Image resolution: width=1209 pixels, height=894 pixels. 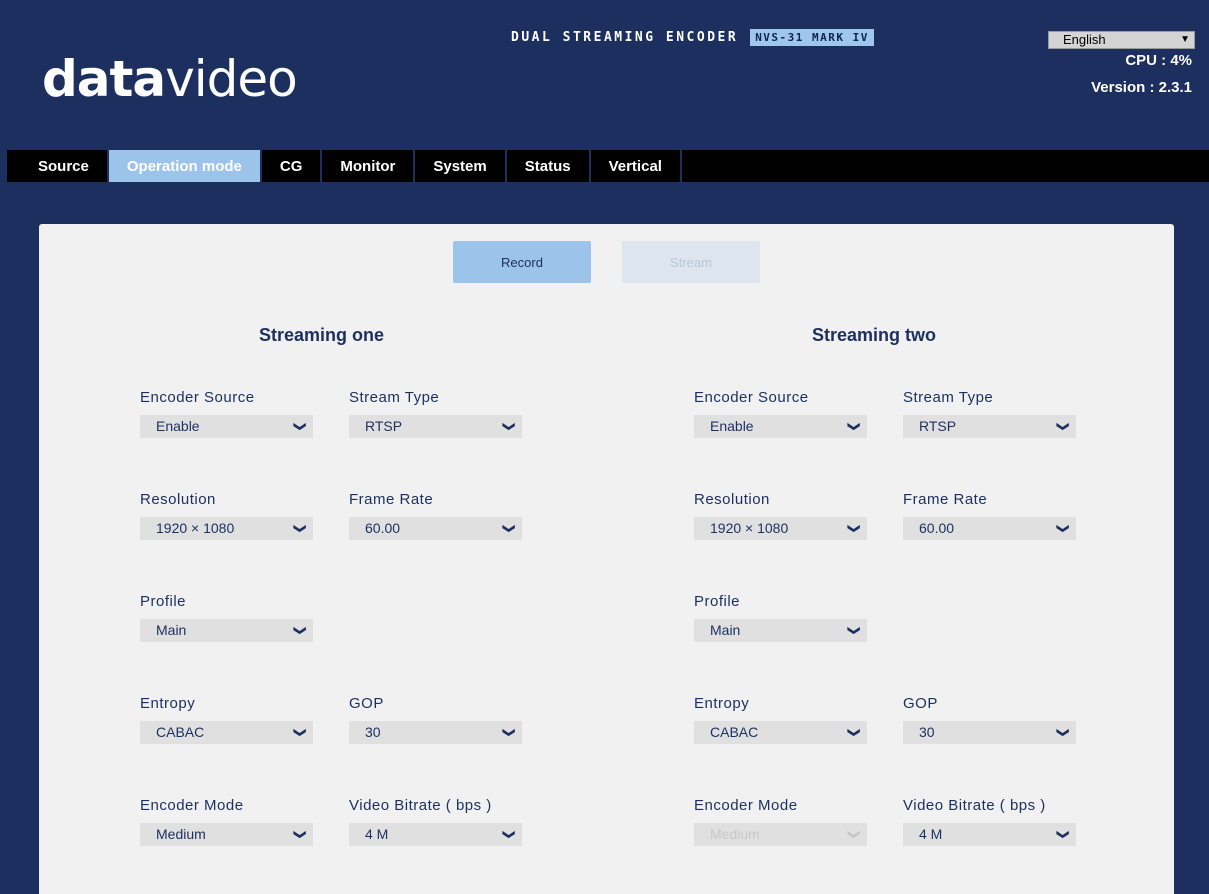 I want to click on tab-operation-mode: Operation mode, so click(x=185, y=166).